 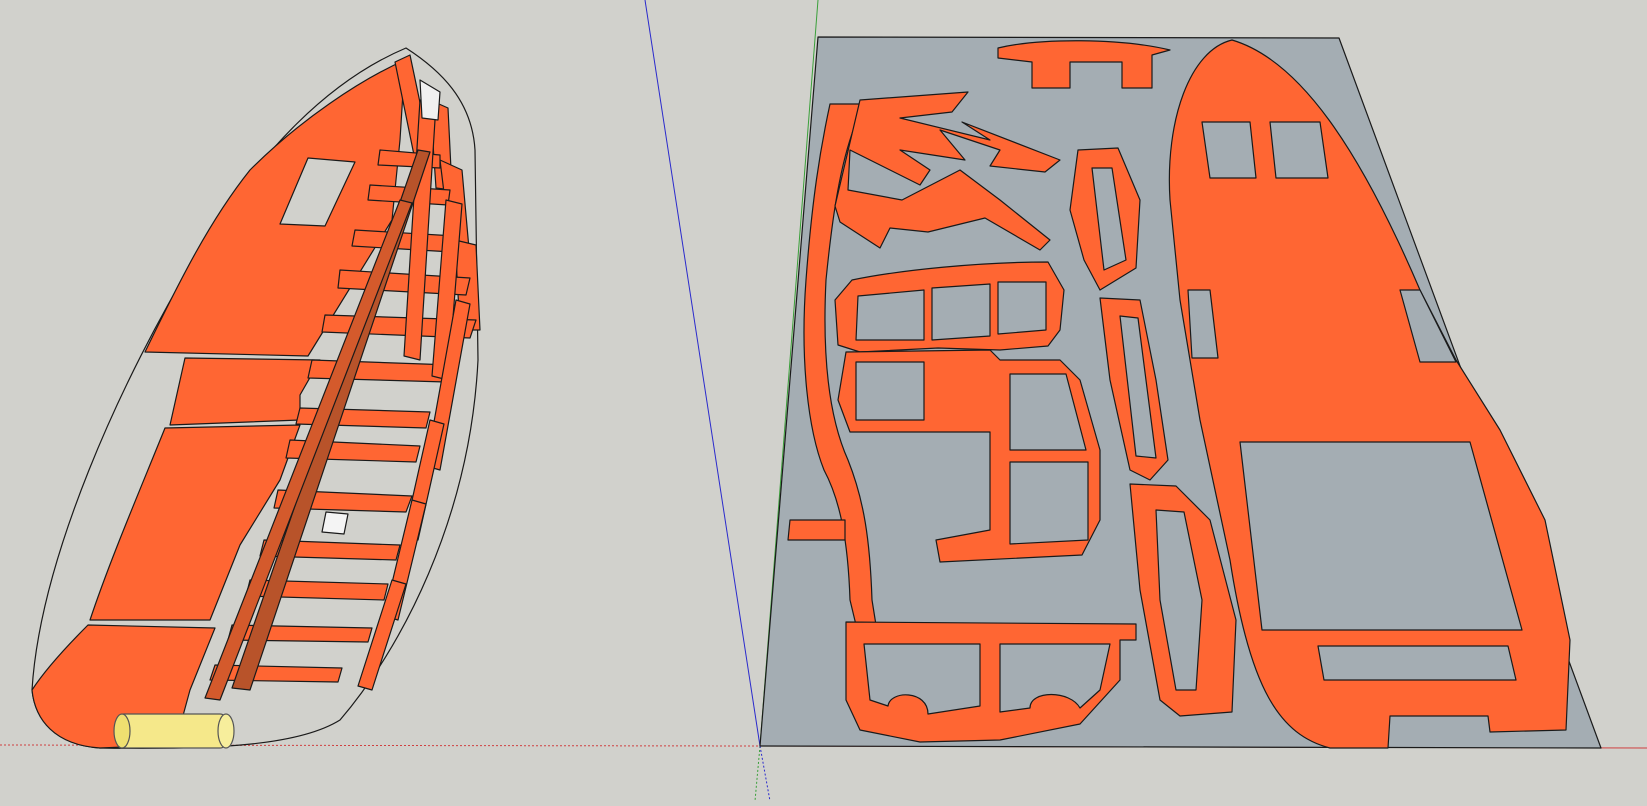 I want to click on mid-light-panel, so click(x=335, y=523).